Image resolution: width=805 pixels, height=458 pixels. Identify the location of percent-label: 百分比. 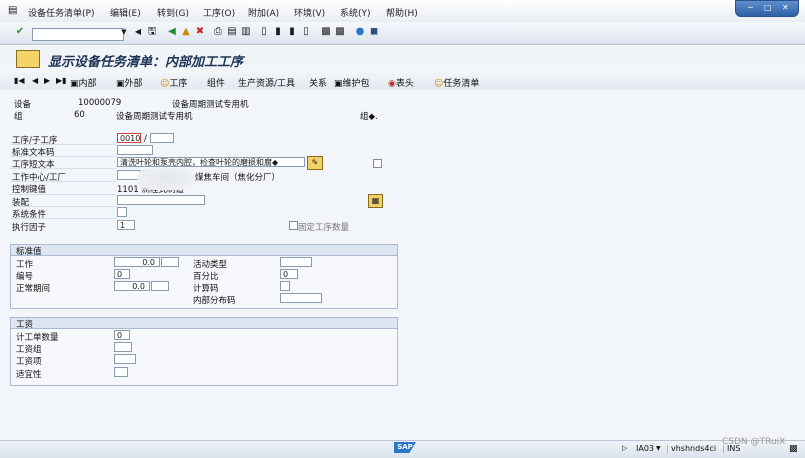
(206, 277).